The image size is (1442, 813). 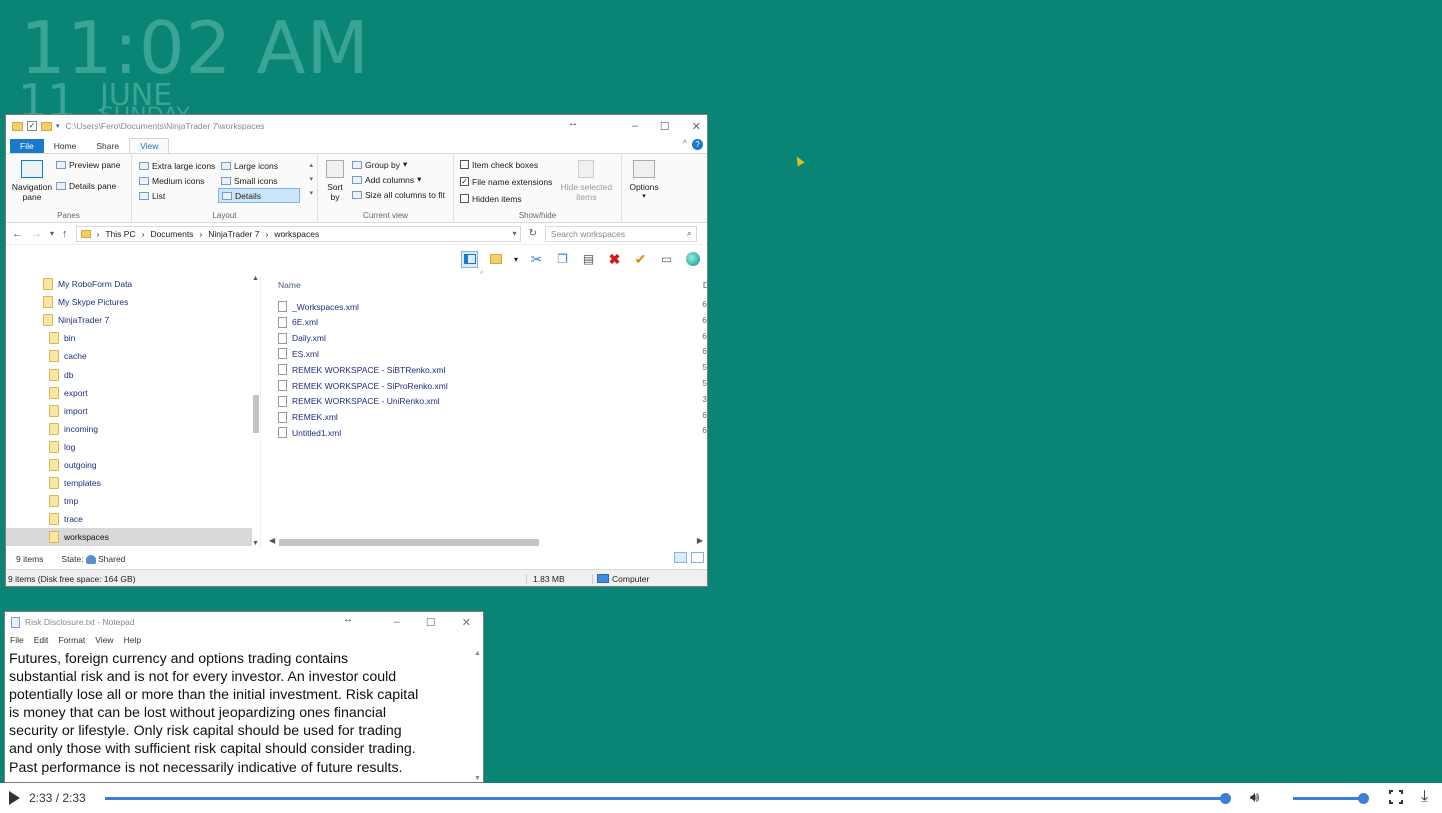 What do you see at coordinates (289, 285) in the screenshot?
I see `column-header-name: Name` at bounding box center [289, 285].